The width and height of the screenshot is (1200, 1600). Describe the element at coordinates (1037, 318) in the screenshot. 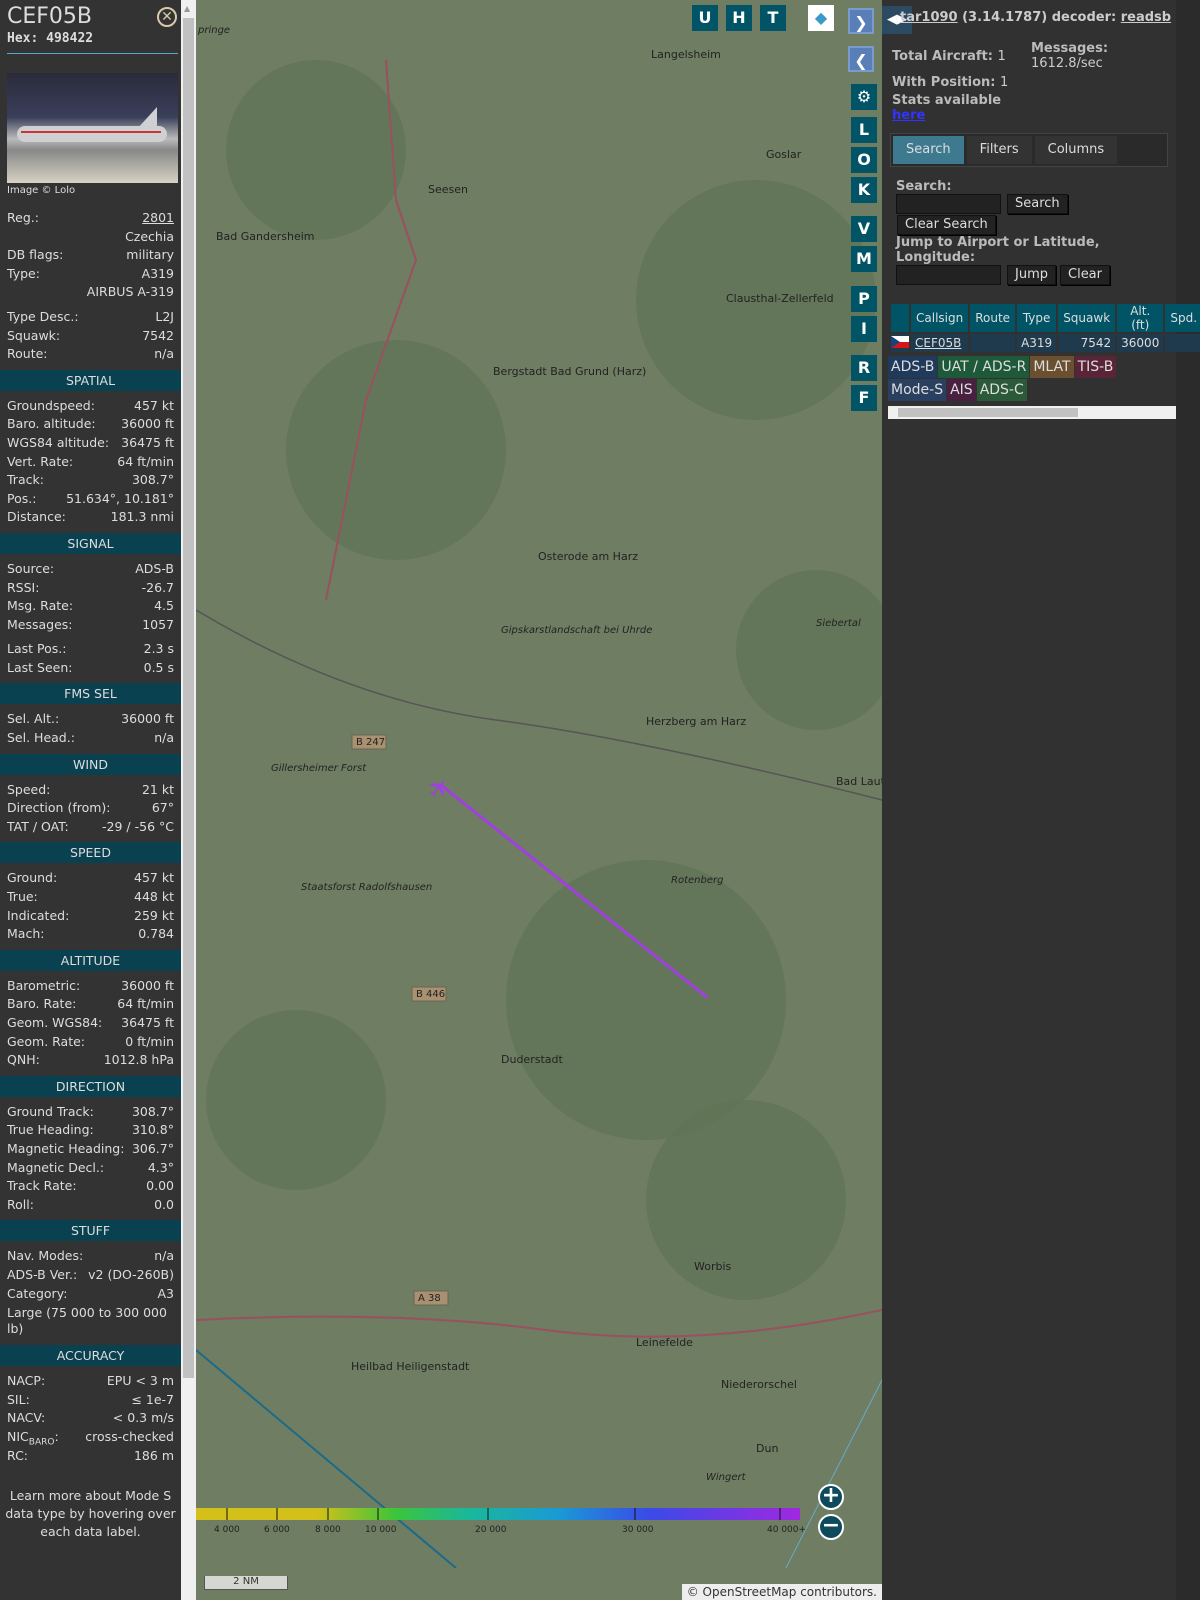

I see `col-type: Type` at that location.